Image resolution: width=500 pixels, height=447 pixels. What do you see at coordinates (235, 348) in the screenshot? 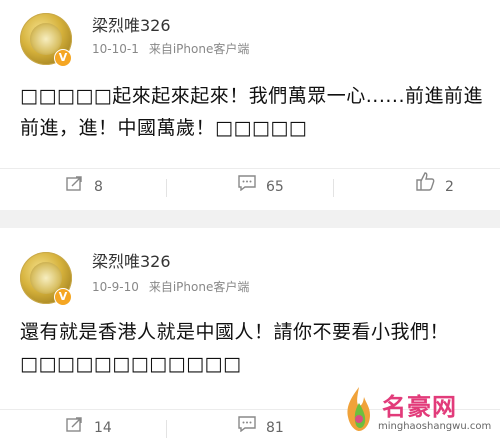
I see `post-text: 還有就是香港人就是中國人！請你不要看小我們！□□□□□□□□□□□□` at bounding box center [235, 348].